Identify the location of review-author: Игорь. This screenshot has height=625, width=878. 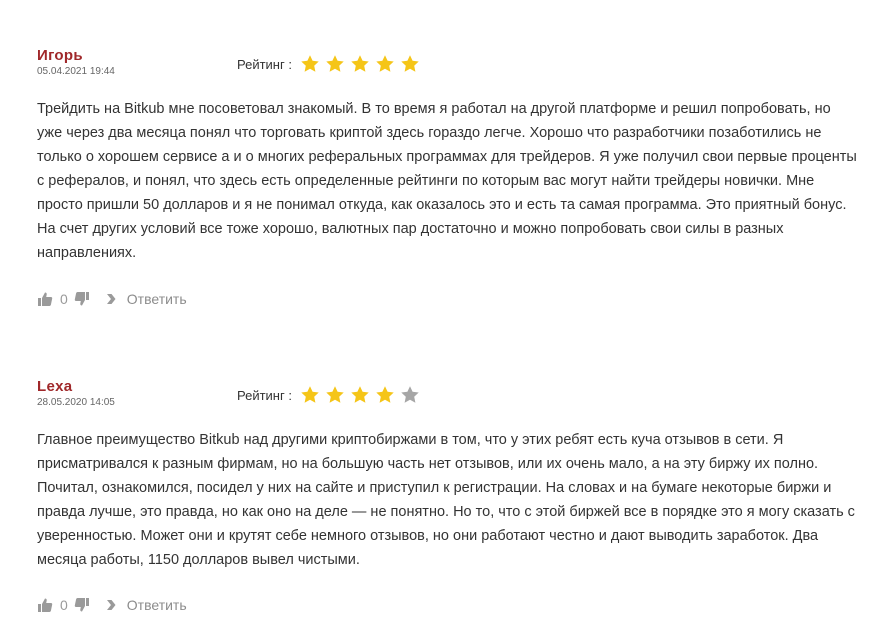
(60, 55).